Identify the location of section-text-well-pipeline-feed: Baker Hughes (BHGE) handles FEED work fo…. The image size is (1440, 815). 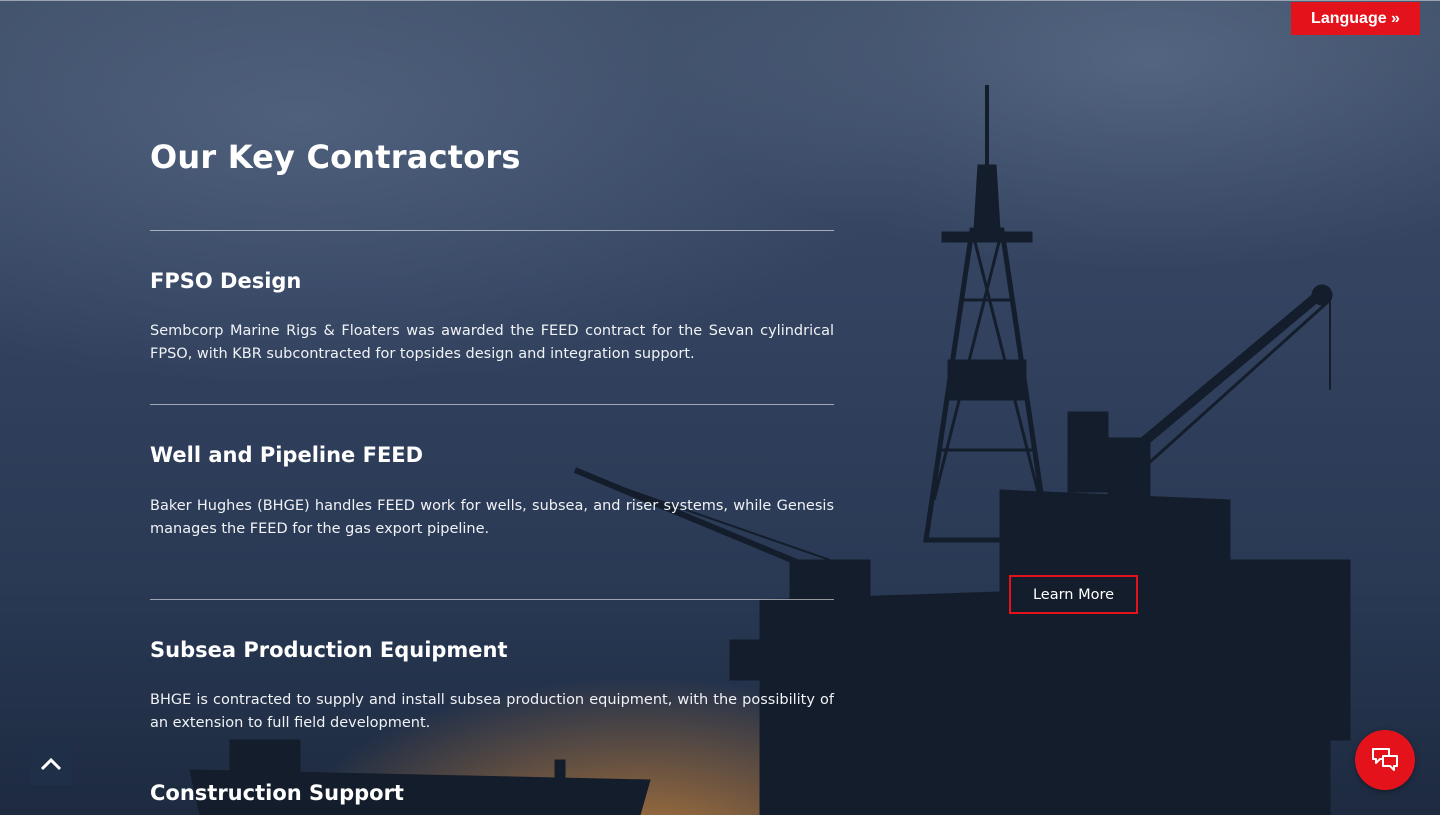
(492, 517).